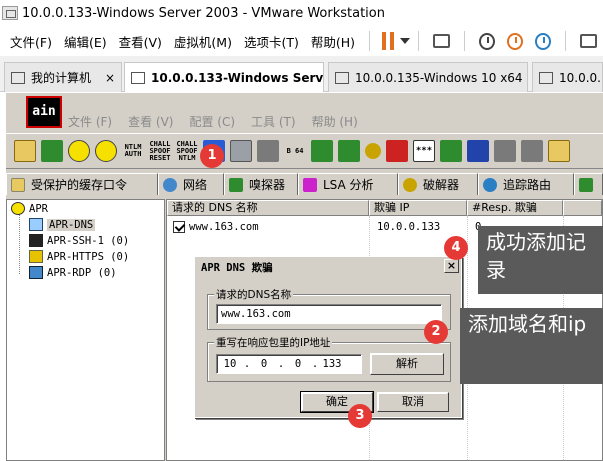  I want to click on dialog-title: APR DNS 欺骗, so click(328, 268).